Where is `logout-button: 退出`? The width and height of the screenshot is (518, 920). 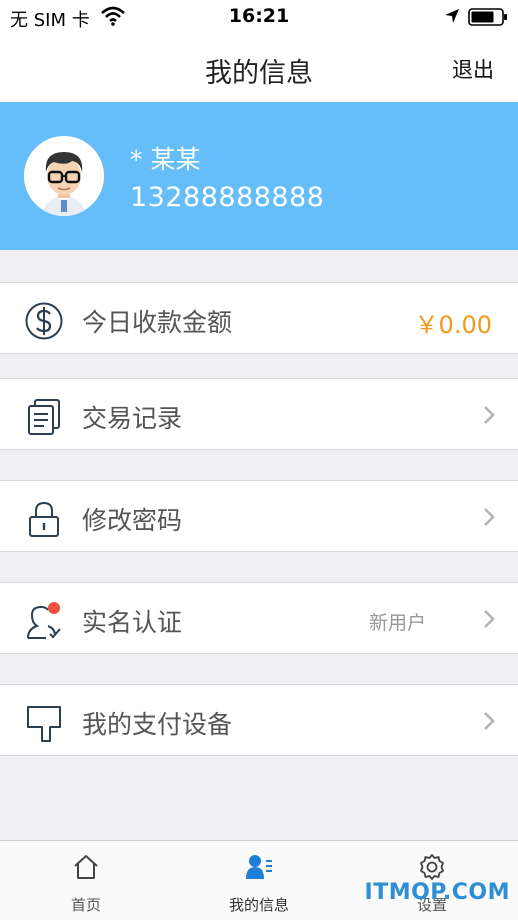
logout-button: 退出 is located at coordinates (473, 69).